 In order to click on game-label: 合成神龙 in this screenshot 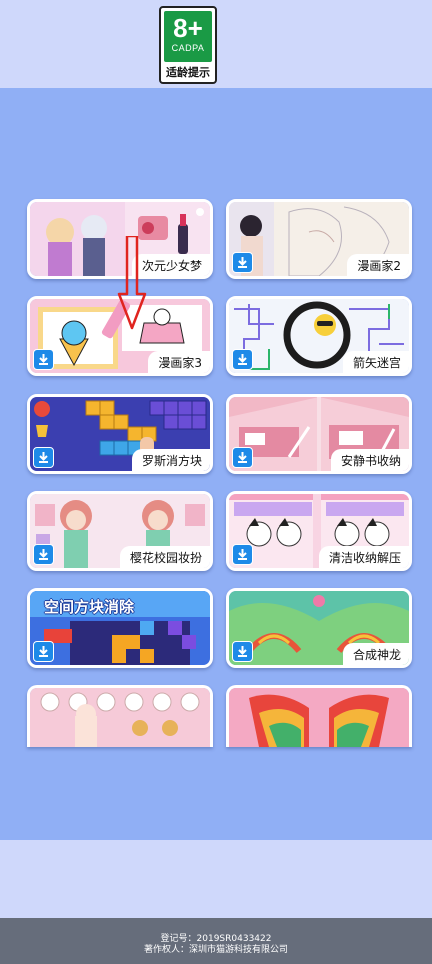, I will do `click(375, 654)`.